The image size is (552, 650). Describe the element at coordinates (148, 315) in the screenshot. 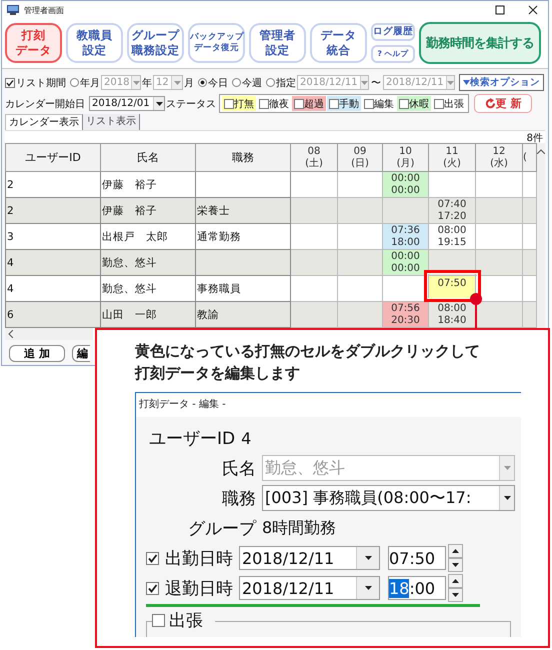

I see `table-cell: 山田 一郎` at that location.